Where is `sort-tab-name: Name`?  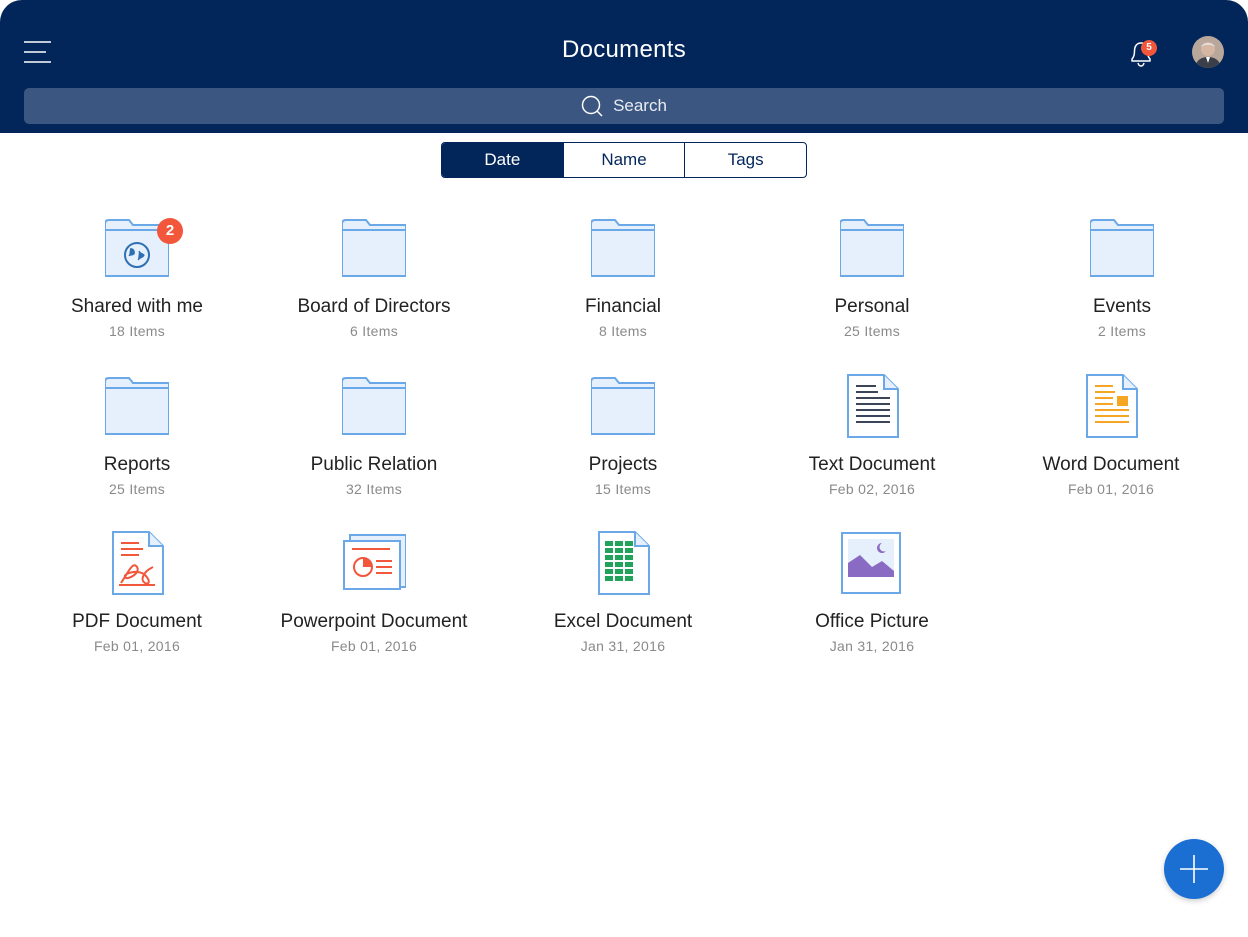 sort-tab-name: Name is located at coordinates (623, 160).